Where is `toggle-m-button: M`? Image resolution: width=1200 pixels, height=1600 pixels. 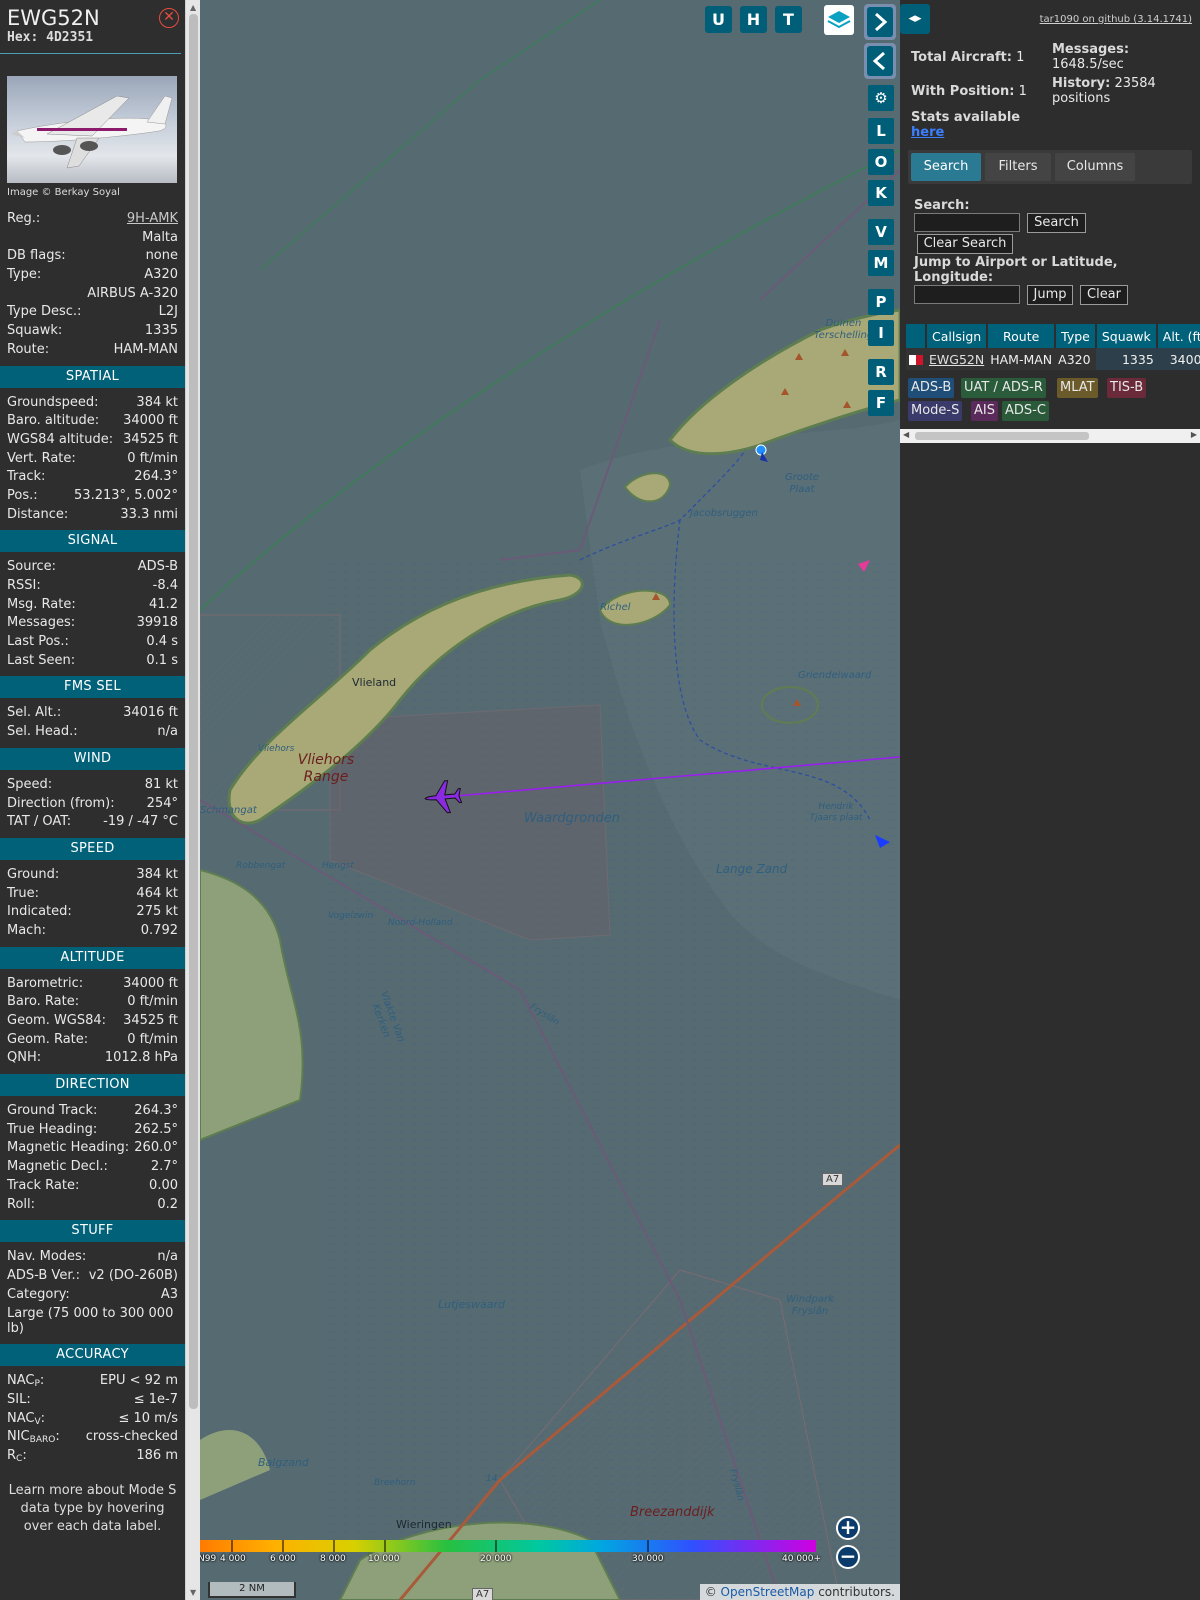 toggle-m-button: M is located at coordinates (881, 263).